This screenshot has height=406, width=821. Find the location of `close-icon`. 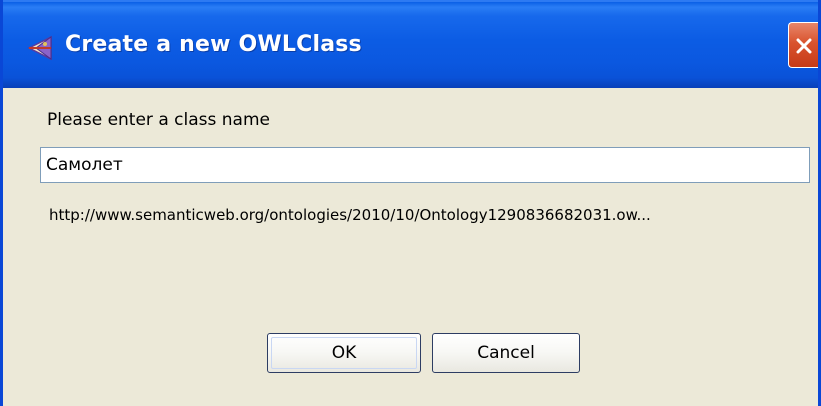

close-icon is located at coordinates (804, 46).